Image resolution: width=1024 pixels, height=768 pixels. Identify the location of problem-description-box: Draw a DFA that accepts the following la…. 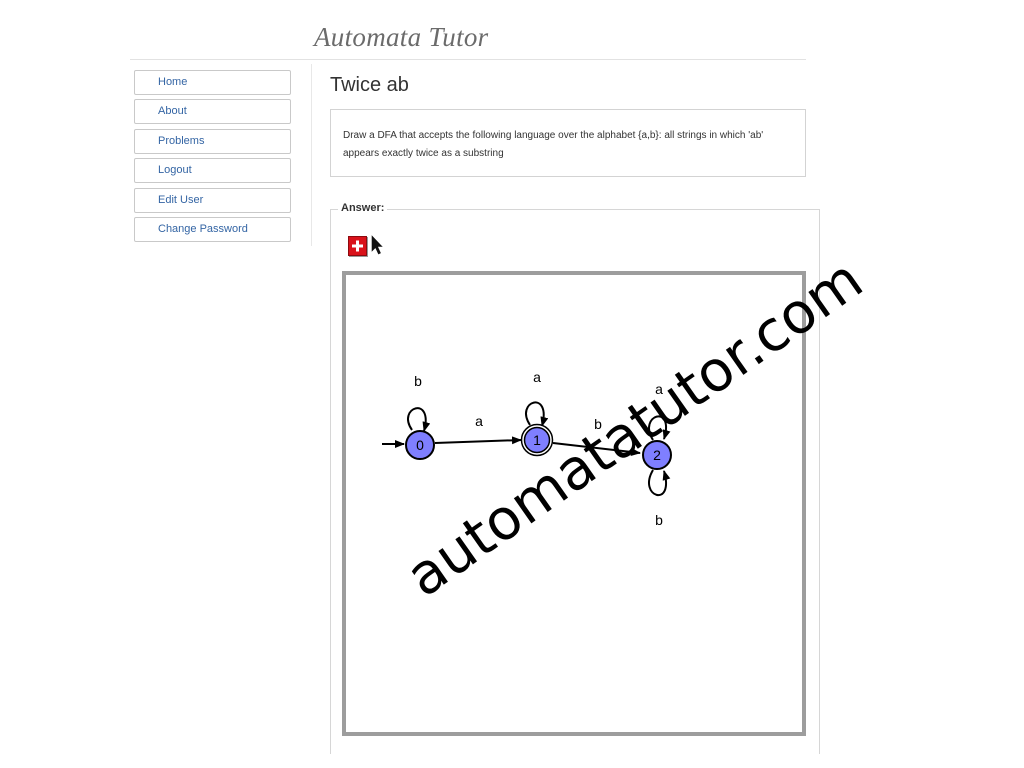
(568, 143).